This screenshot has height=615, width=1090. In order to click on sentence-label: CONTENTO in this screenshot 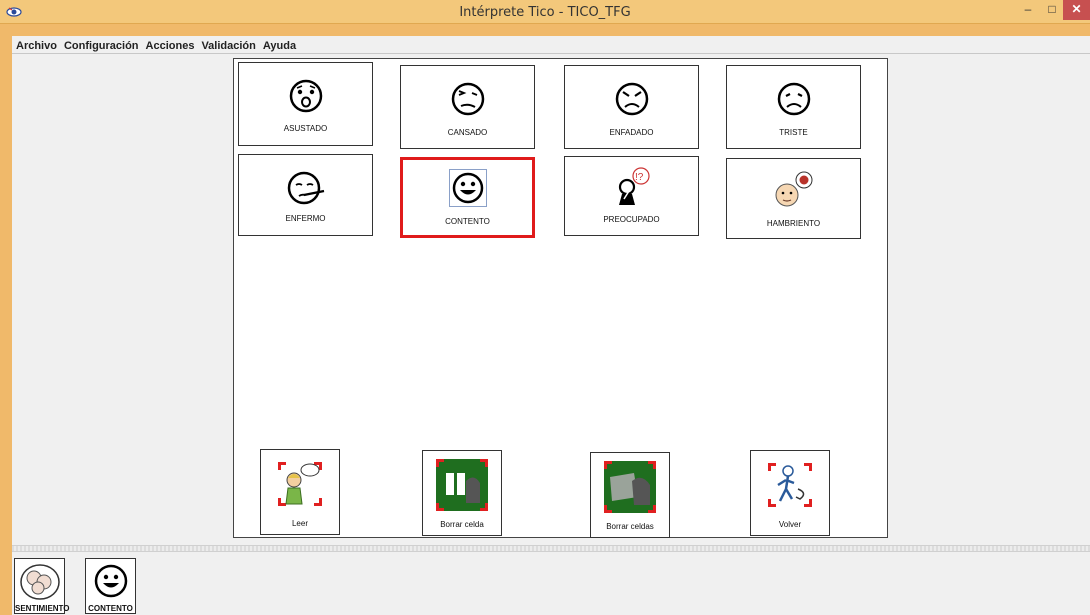, I will do `click(110, 608)`.